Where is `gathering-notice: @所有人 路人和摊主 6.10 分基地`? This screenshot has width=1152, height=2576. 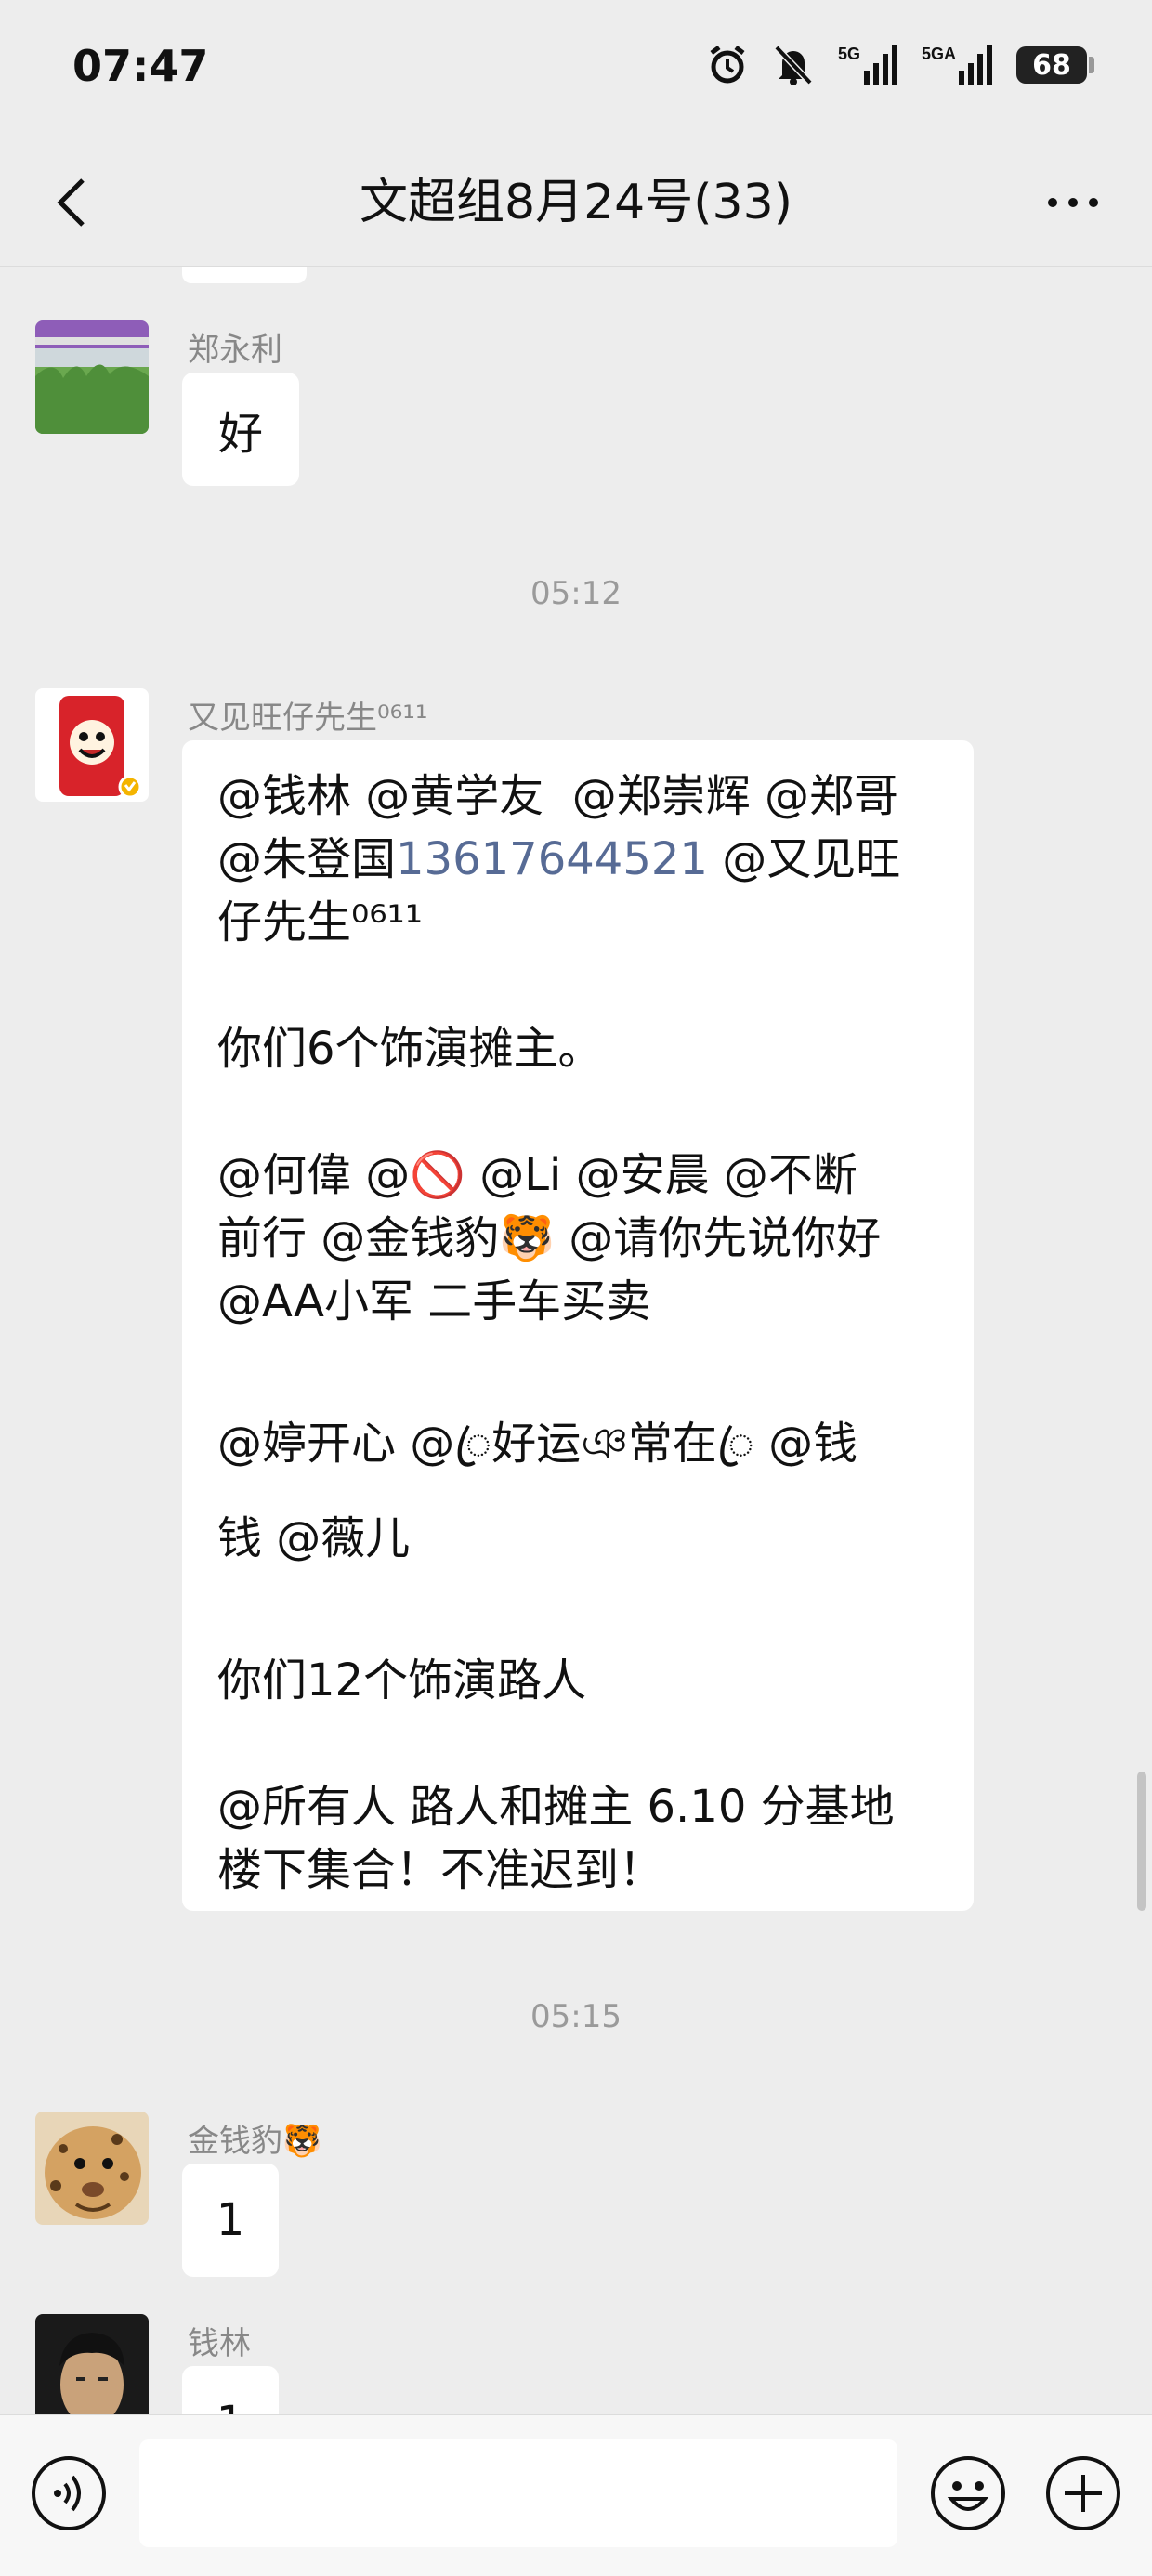
gathering-notice: @所有人 路人和摊主 6.10 分基地 is located at coordinates (556, 1807).